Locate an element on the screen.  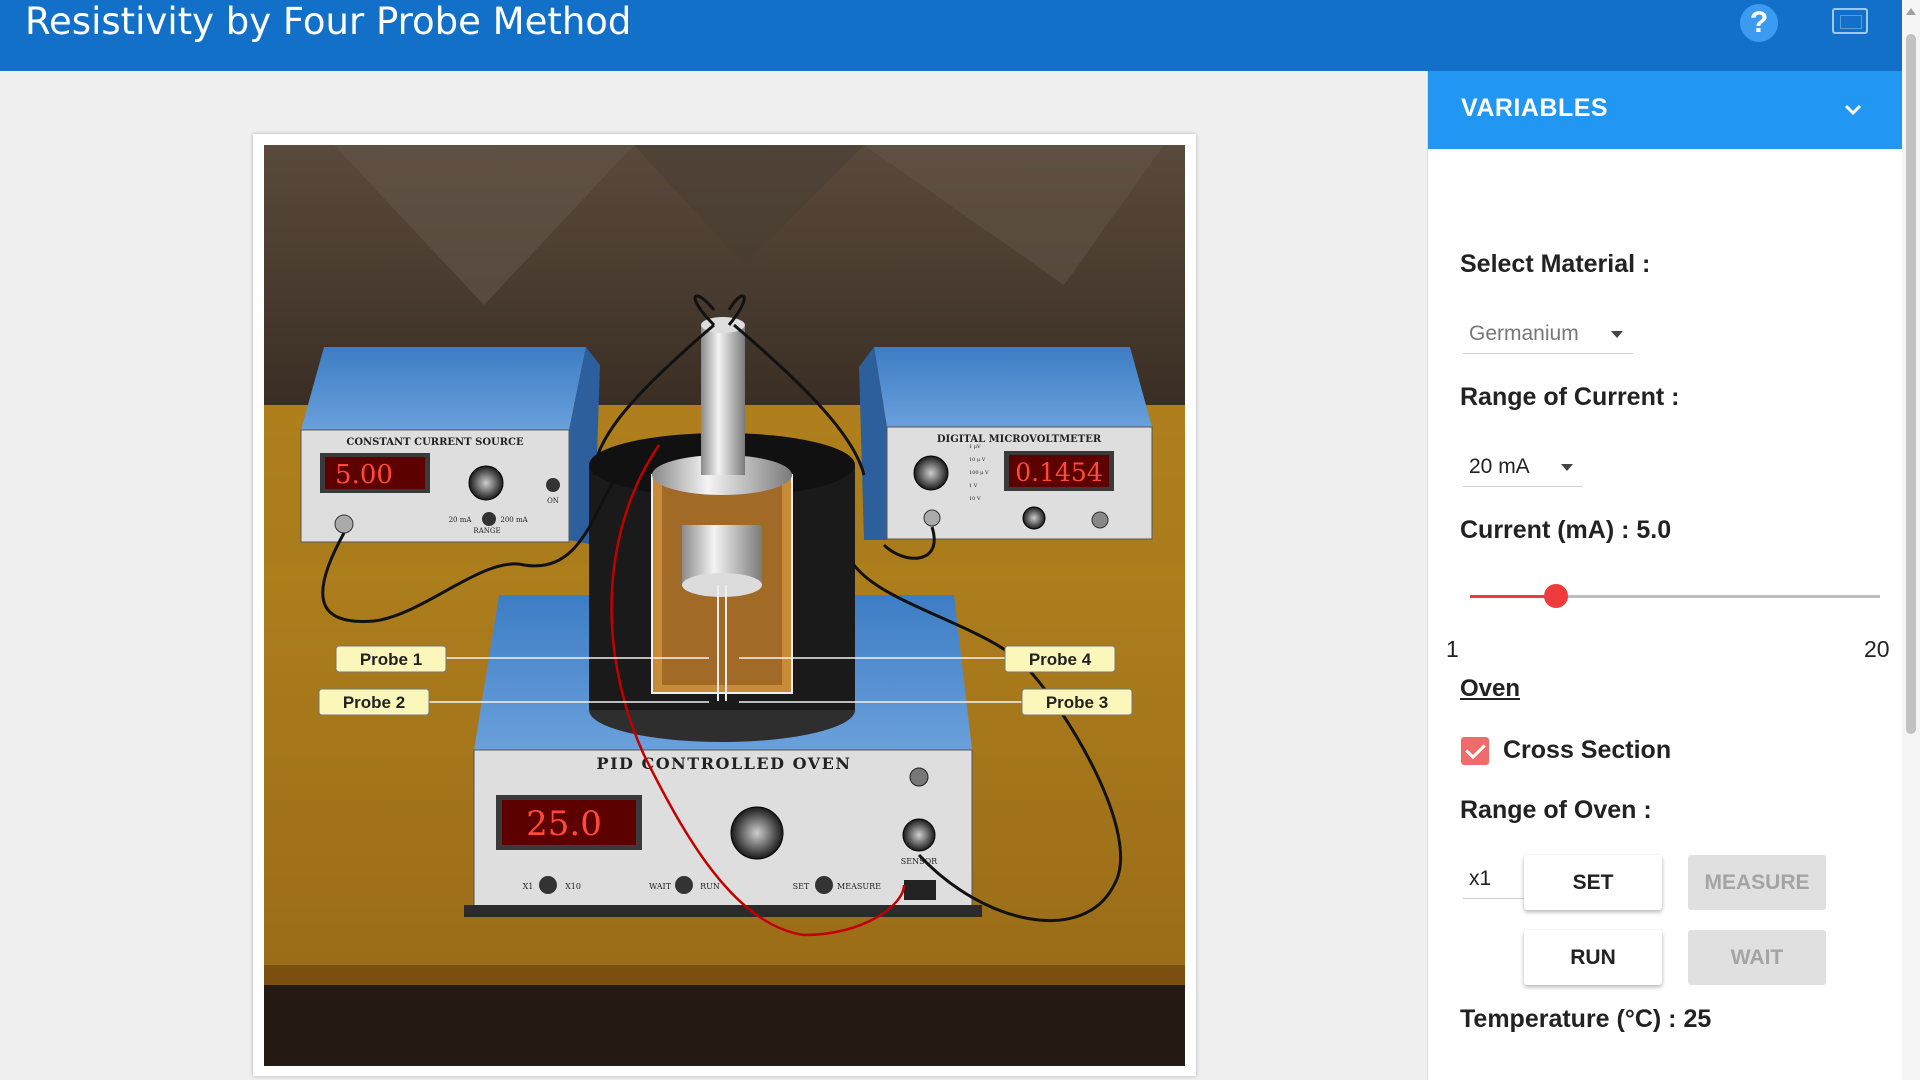
oven-set-label: SET is located at coordinates (801, 886).